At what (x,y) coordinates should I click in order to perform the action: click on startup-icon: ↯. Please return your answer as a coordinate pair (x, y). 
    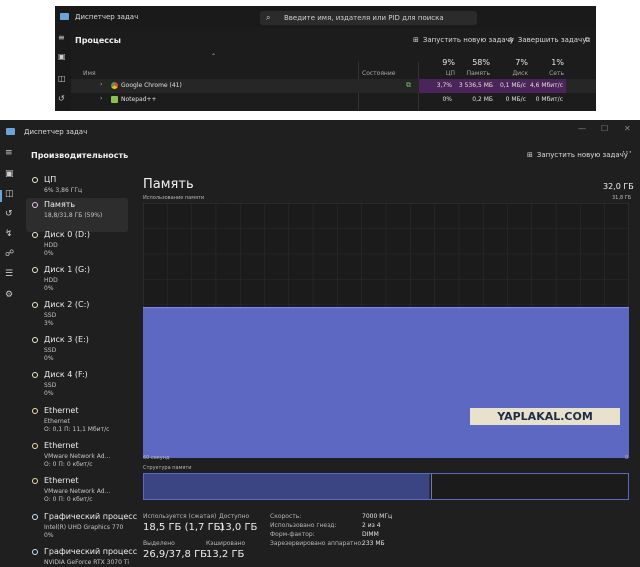
    Looking at the image, I should click on (9, 234).